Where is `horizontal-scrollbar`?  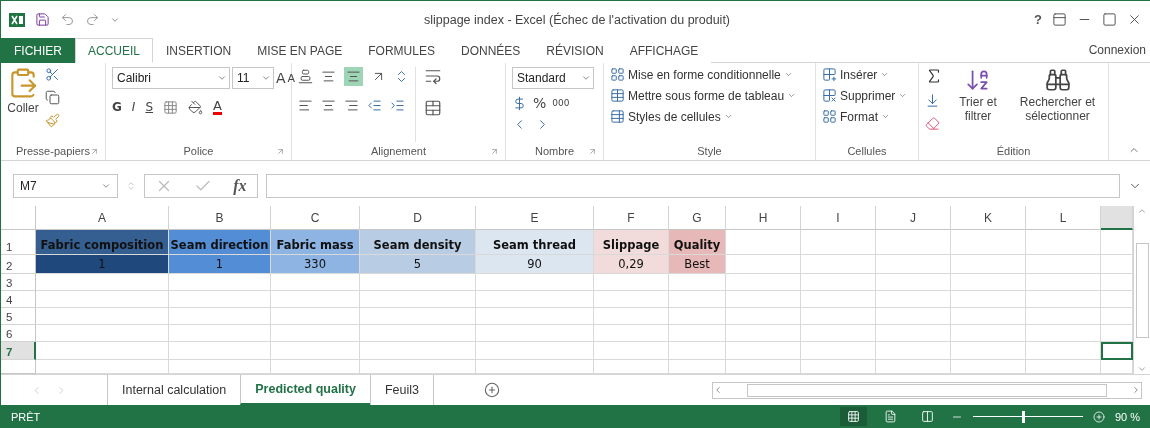
horizontal-scrollbar is located at coordinates (927, 390).